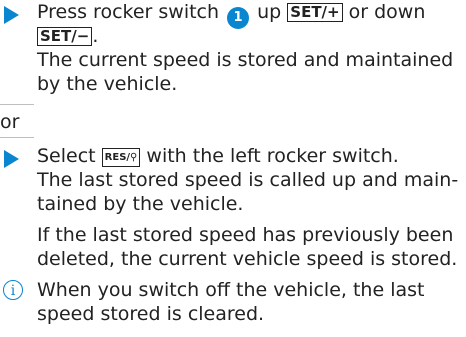  What do you see at coordinates (315, 12) in the screenshot?
I see `set-plus-key: SET/+` at bounding box center [315, 12].